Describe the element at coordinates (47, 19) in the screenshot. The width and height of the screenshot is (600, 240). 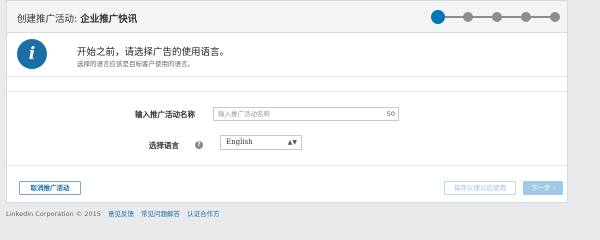
I see `title-prefix: 创建推广活动:` at that location.